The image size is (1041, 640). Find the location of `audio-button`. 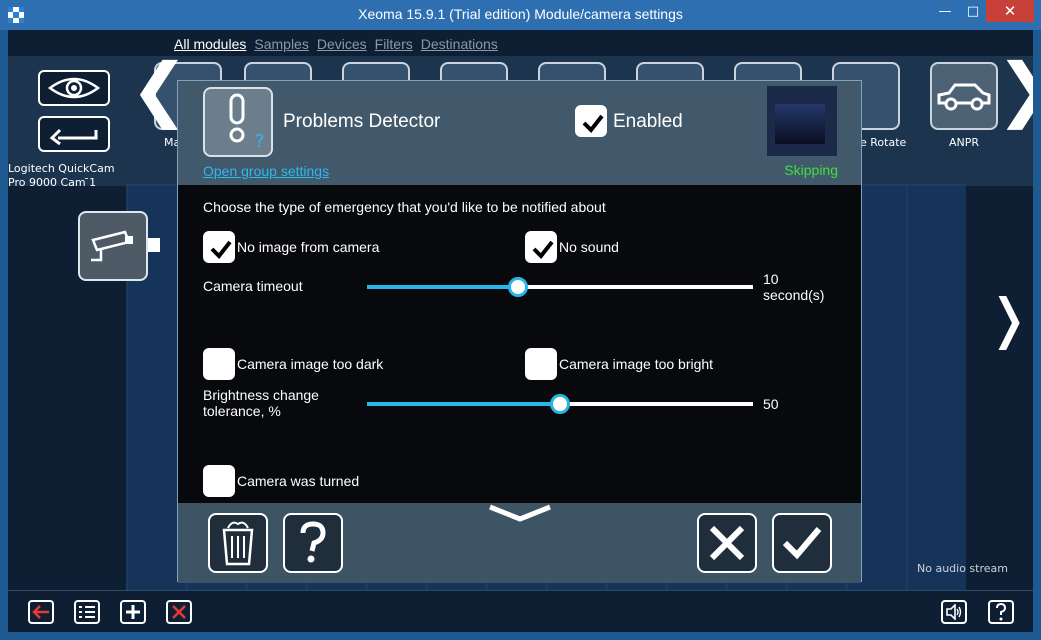

audio-button is located at coordinates (954, 612).